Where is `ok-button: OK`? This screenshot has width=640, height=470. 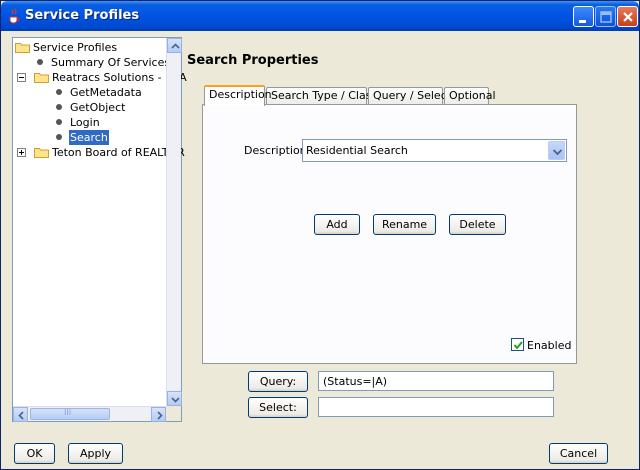 ok-button: OK is located at coordinates (34, 453).